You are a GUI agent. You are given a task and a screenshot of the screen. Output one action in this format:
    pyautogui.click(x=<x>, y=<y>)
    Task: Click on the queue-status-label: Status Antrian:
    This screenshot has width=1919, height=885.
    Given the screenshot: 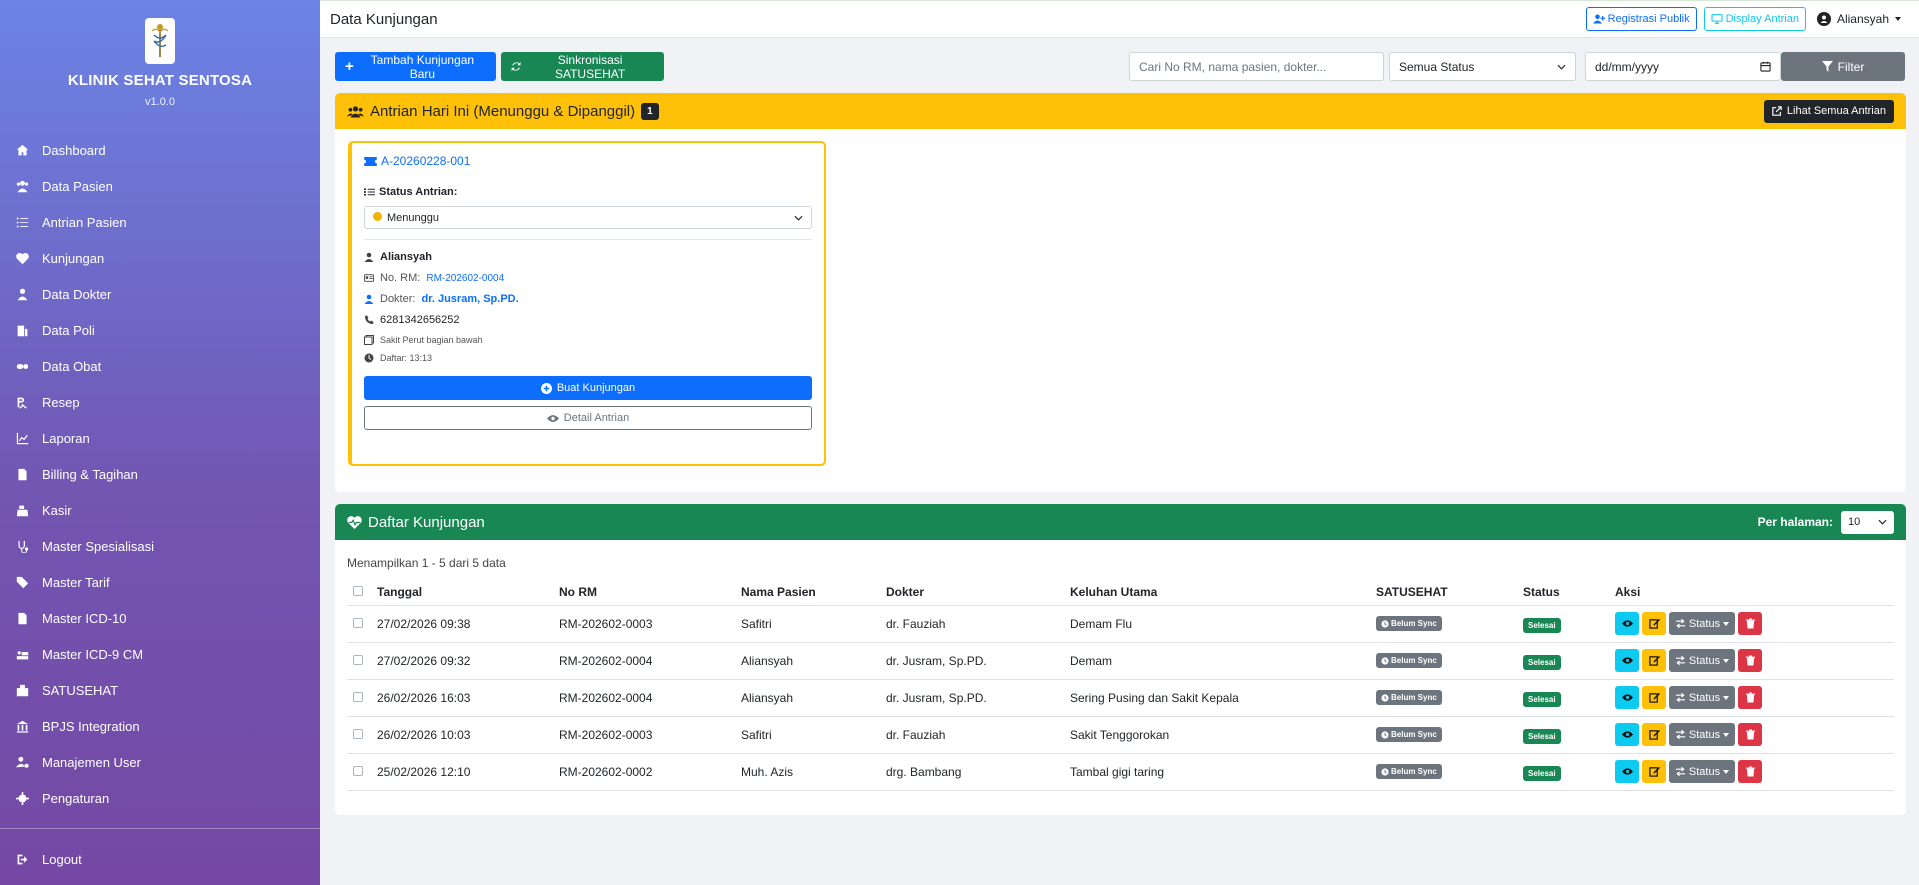 What is the action you would take?
    pyautogui.click(x=588, y=192)
    